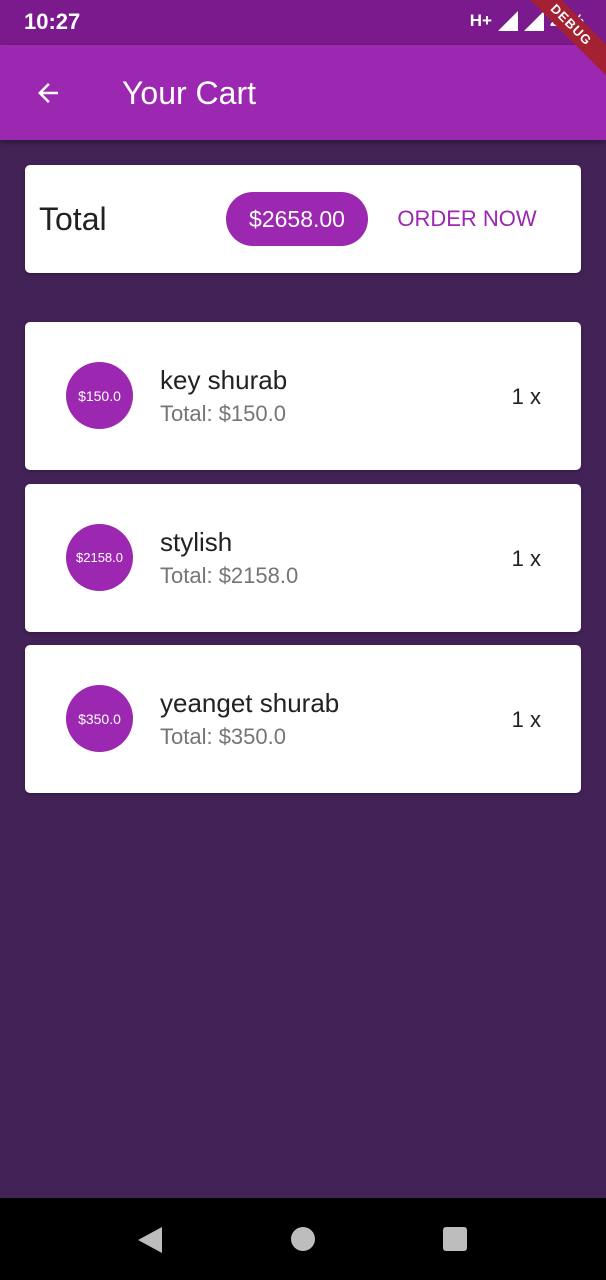 The image size is (606, 1280). I want to click on item-total: Total: $150.0, so click(223, 413).